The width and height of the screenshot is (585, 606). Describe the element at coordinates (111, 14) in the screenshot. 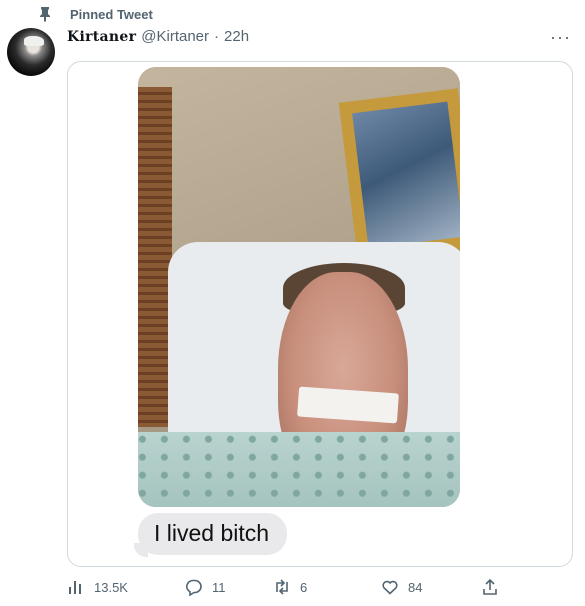

I see `pinned-label: Pinned Tweet` at that location.